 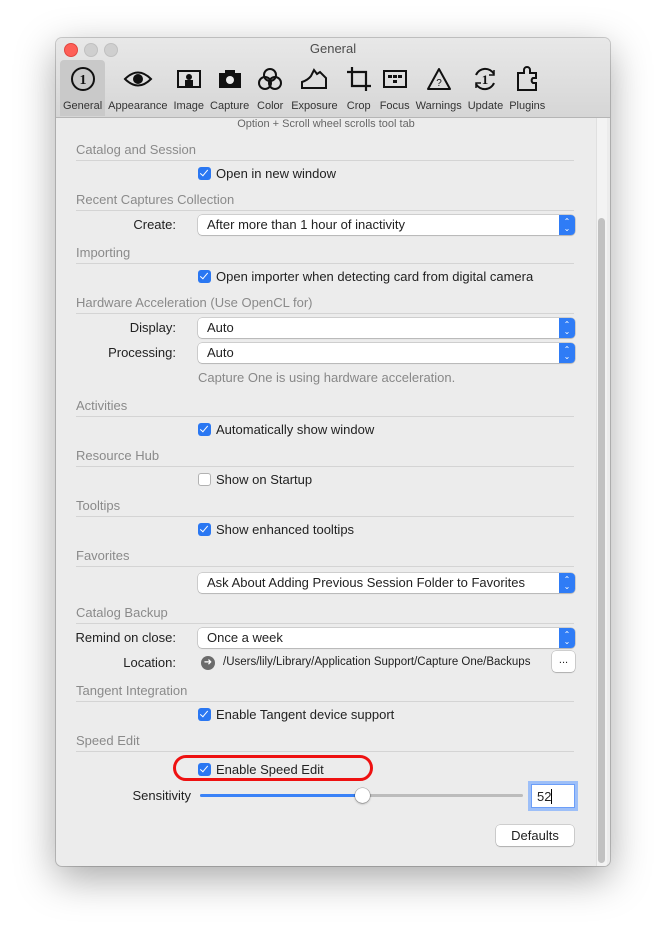 What do you see at coordinates (386, 328) in the screenshot?
I see `display-select: Auto ⌃ ⌄` at bounding box center [386, 328].